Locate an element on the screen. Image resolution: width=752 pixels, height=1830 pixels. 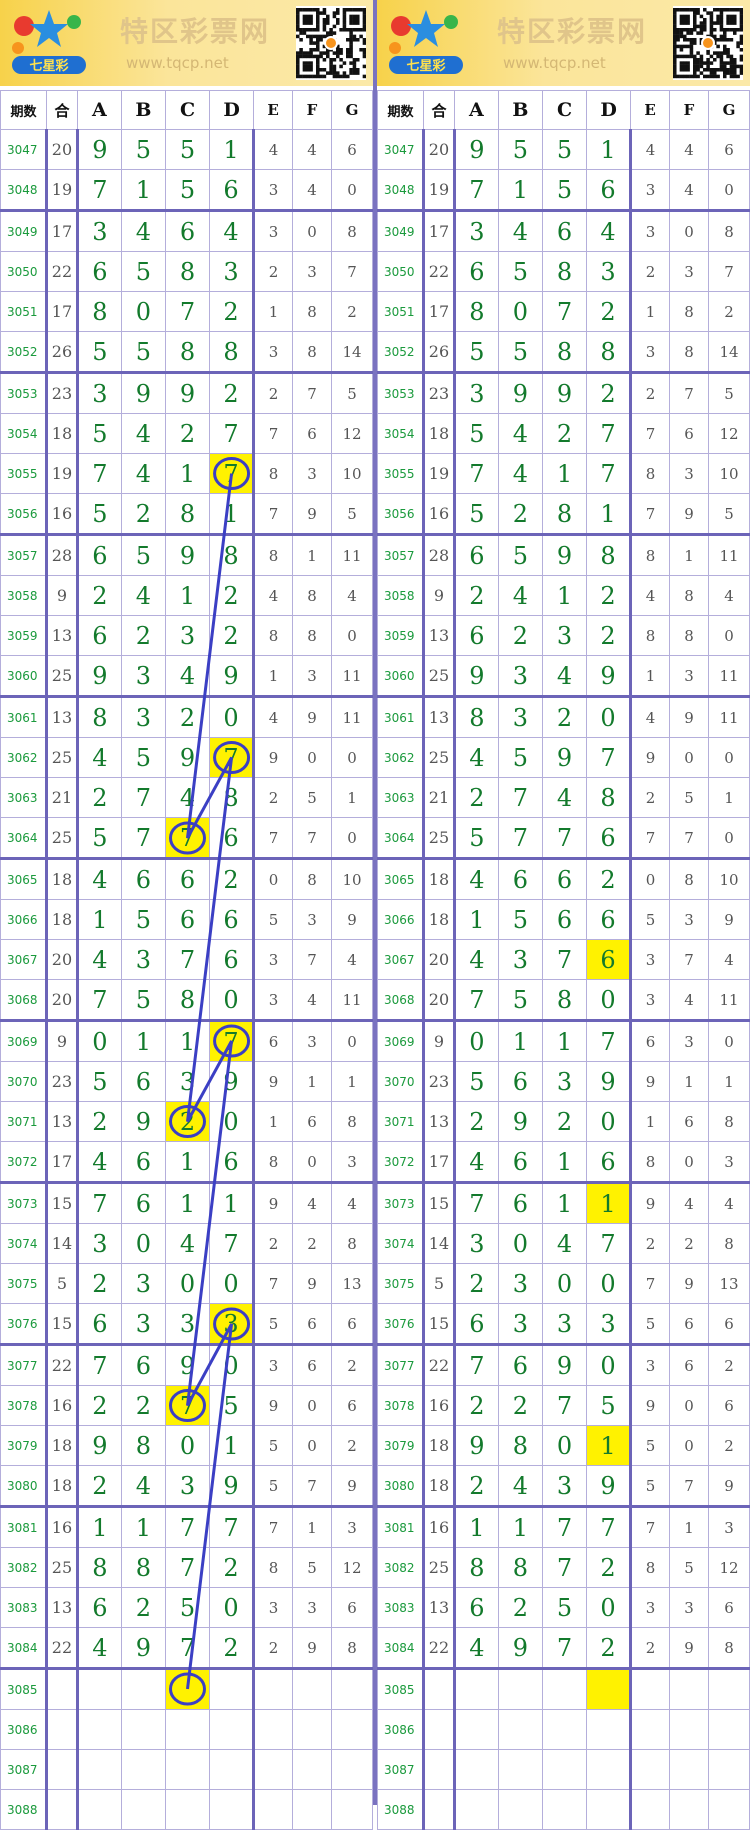
table-row: 3049 17 3 4 6 4 3 0 8 is located at coordinates (563, 230).